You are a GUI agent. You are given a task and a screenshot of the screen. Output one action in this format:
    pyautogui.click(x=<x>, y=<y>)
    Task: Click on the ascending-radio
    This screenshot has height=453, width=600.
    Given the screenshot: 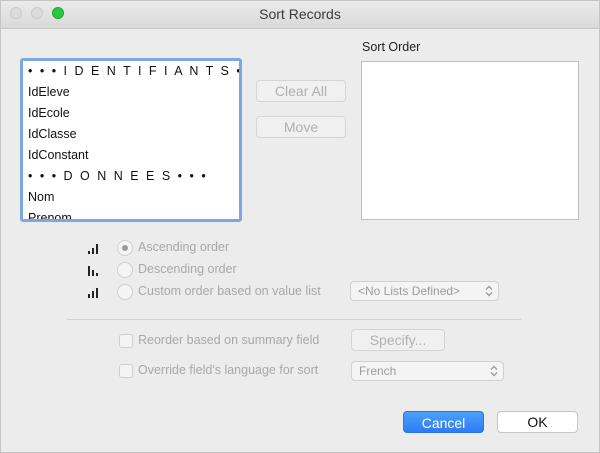 What is the action you would take?
    pyautogui.click(x=125, y=248)
    